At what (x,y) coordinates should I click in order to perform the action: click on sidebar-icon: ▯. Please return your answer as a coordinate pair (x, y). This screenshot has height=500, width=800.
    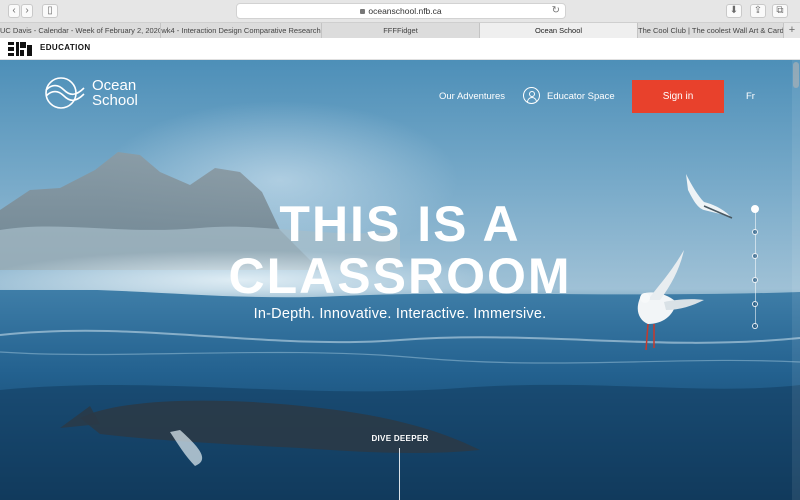
    Looking at the image, I should click on (50, 10).